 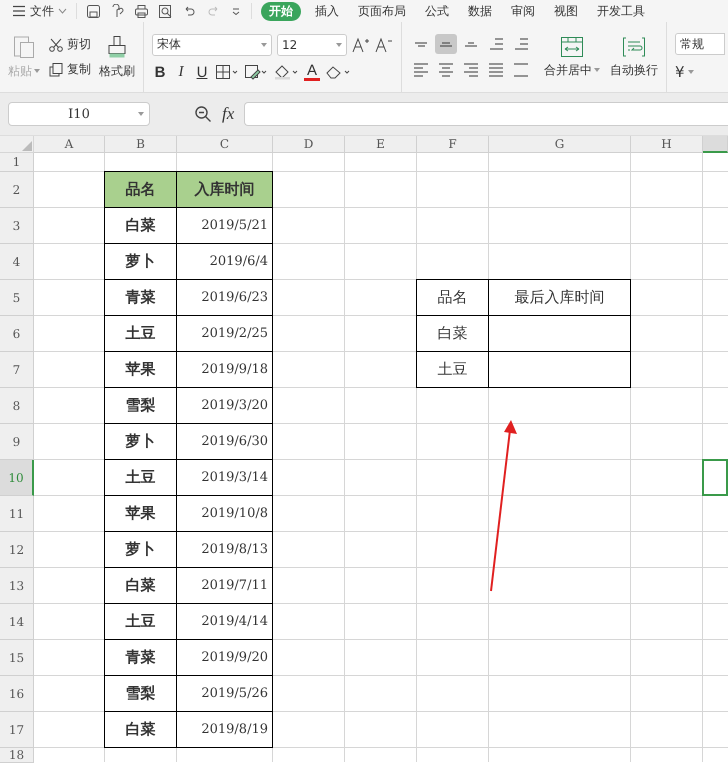 What do you see at coordinates (700, 44) in the screenshot?
I see `number-format-dropdown: 常规` at bounding box center [700, 44].